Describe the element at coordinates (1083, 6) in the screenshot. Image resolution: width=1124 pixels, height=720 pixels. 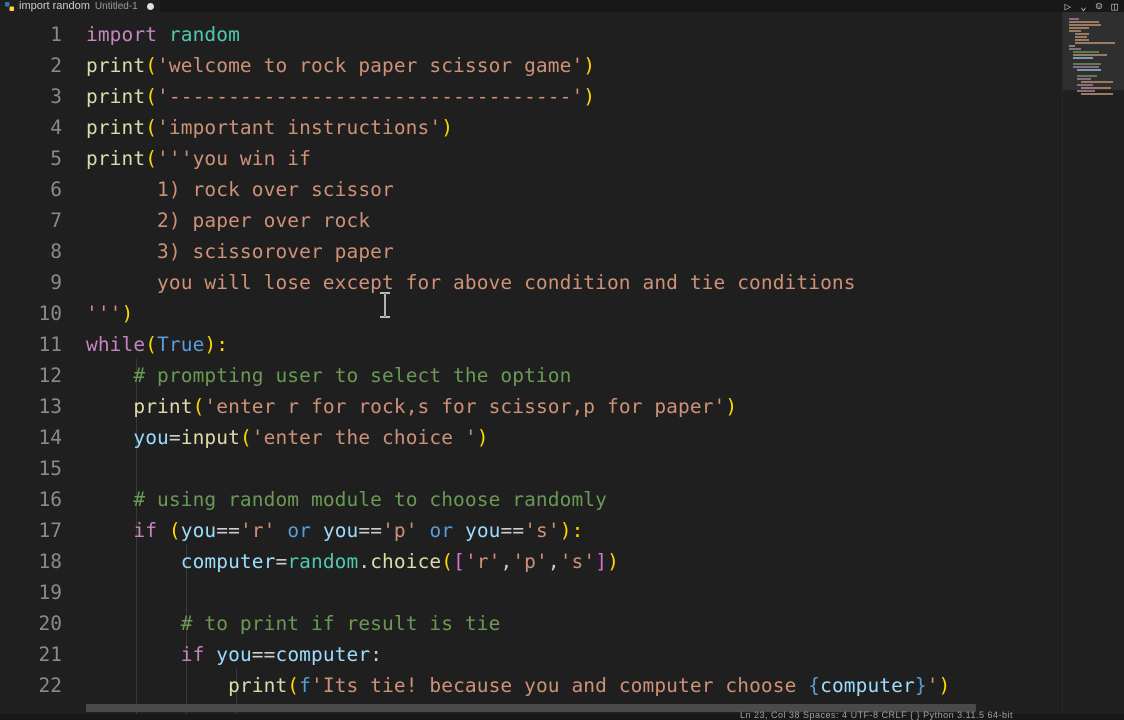
I see `run-dropdown-icon: ⌄` at that location.